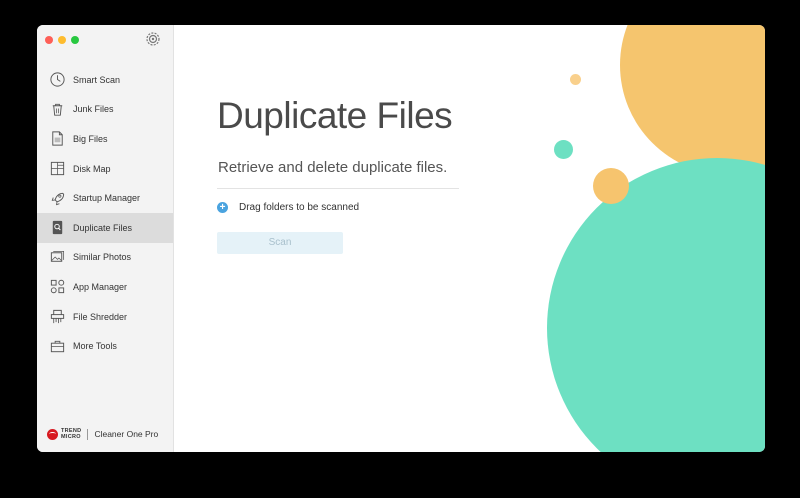  What do you see at coordinates (71, 434) in the screenshot?
I see `brand-logo-text: TREND MICRO` at bounding box center [71, 434].